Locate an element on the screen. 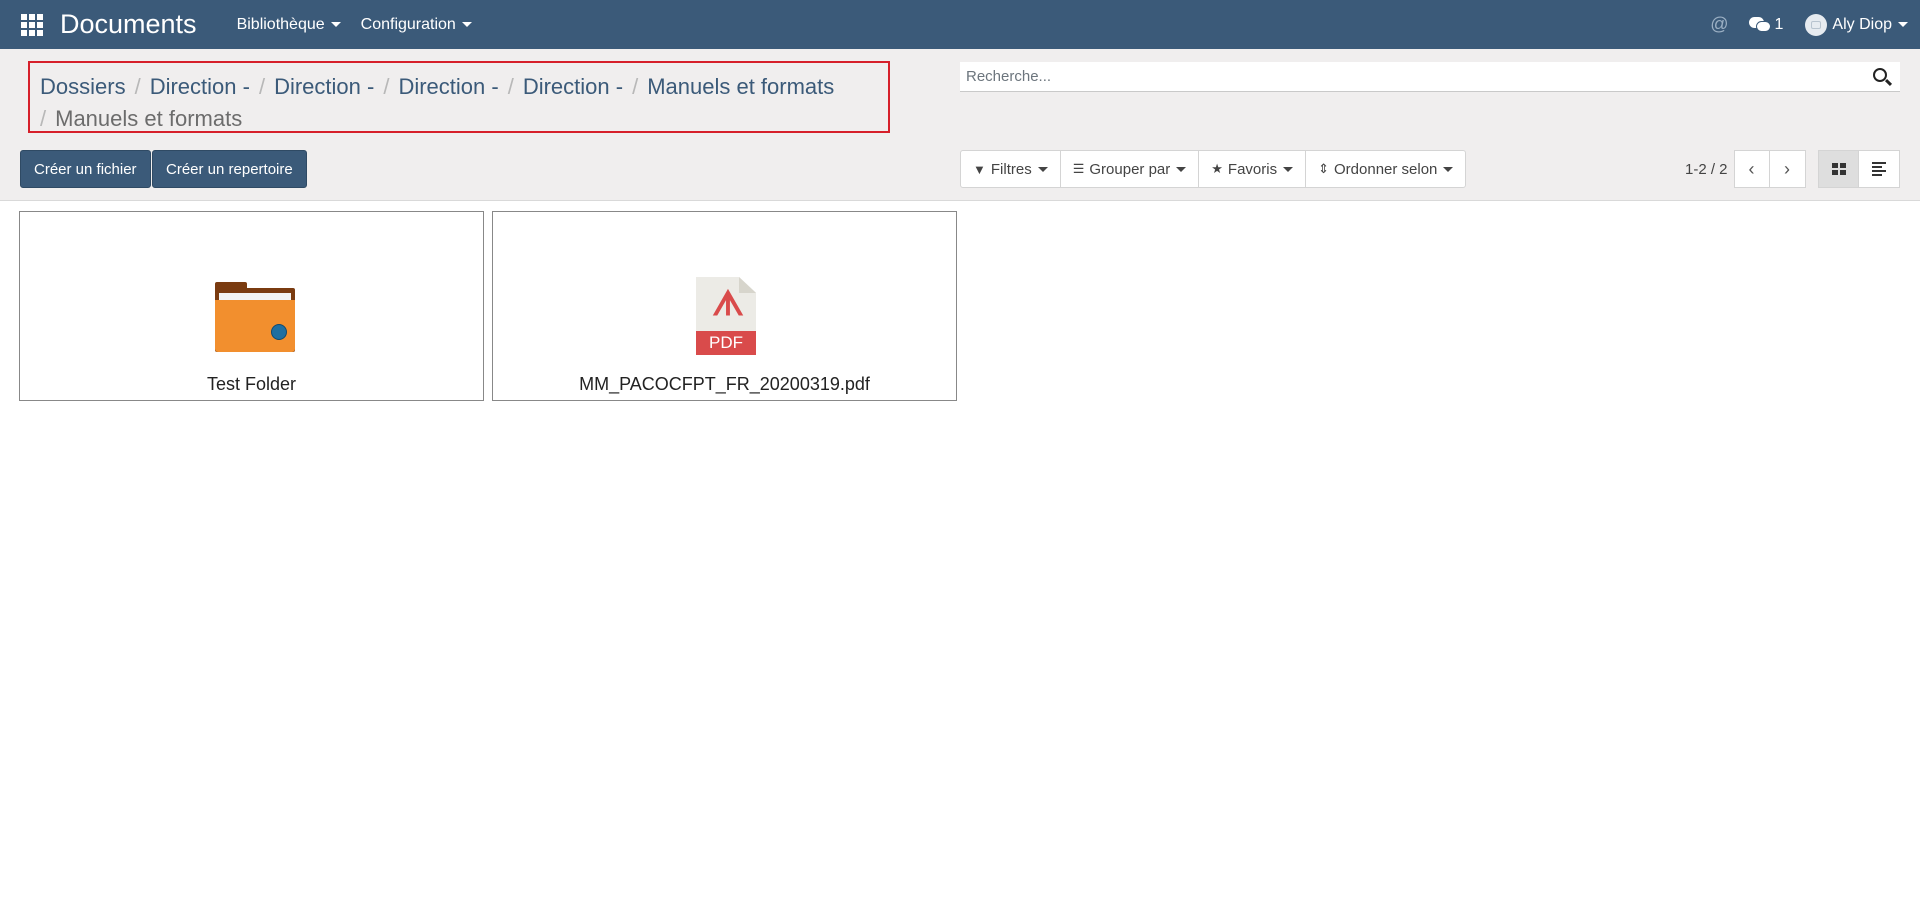  group-by-label: Grouper par is located at coordinates (1130, 169).